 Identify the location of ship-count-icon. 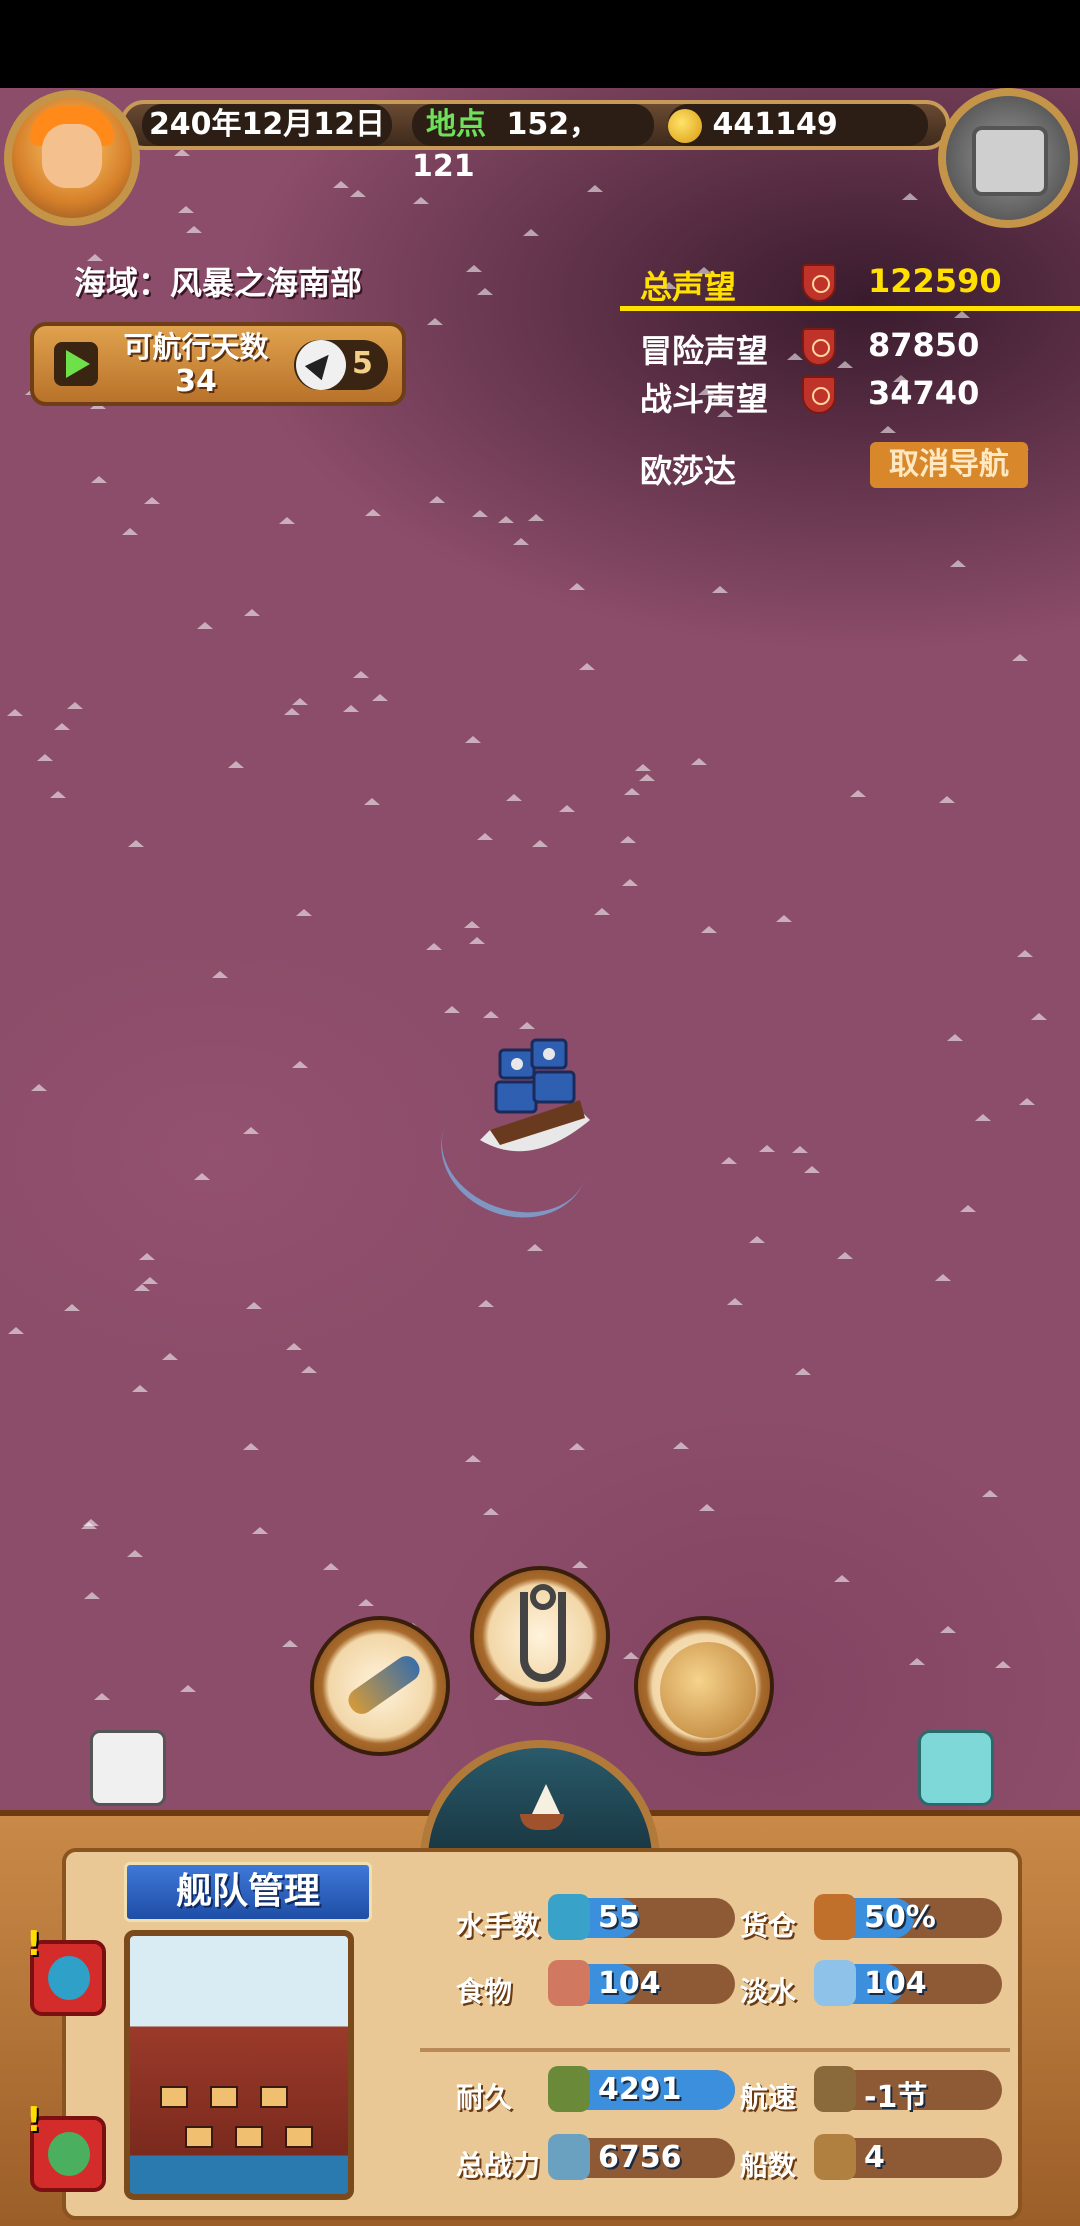
(835, 2157).